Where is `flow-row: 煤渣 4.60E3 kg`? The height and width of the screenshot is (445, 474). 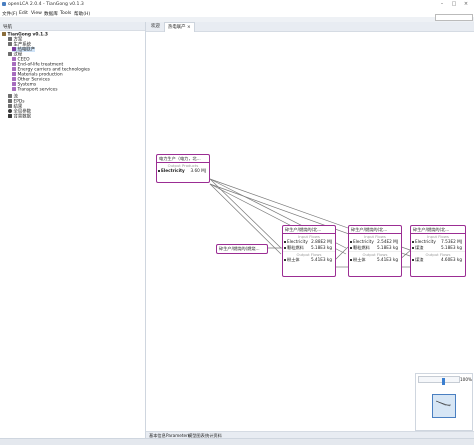
flow-row: 煤渣 4.60E3 kg is located at coordinates (438, 260).